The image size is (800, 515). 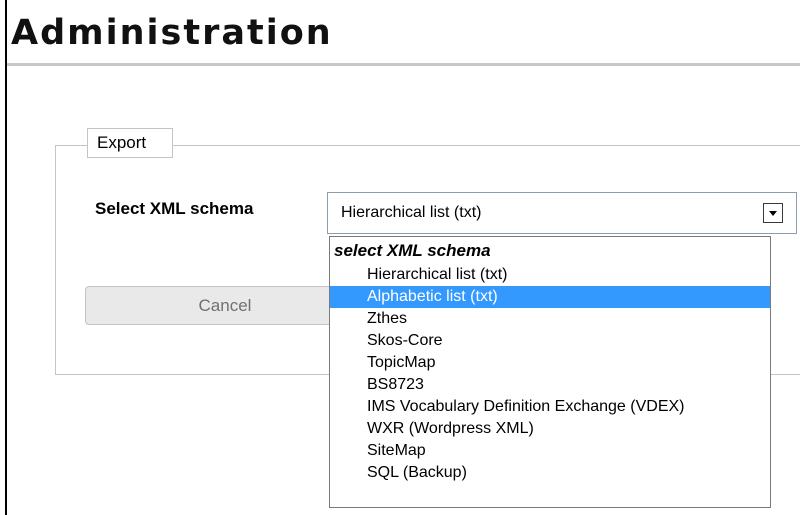 I want to click on chevron-down-icon, so click(x=773, y=213).